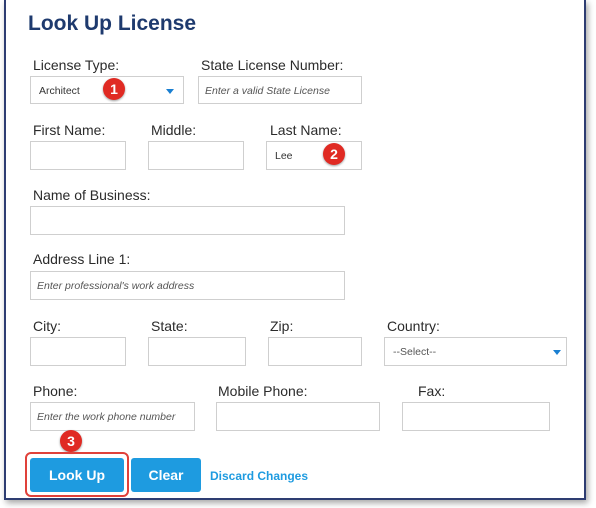  Describe the element at coordinates (432, 391) in the screenshot. I see `fax-label: Fax:` at that location.